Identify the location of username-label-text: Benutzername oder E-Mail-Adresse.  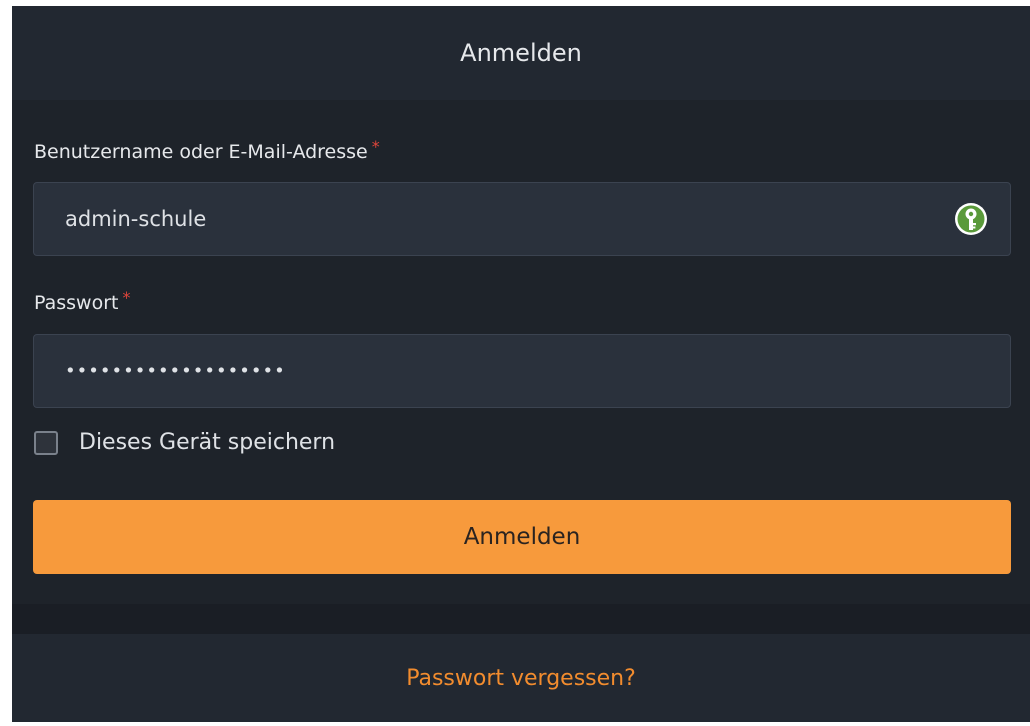
(201, 152).